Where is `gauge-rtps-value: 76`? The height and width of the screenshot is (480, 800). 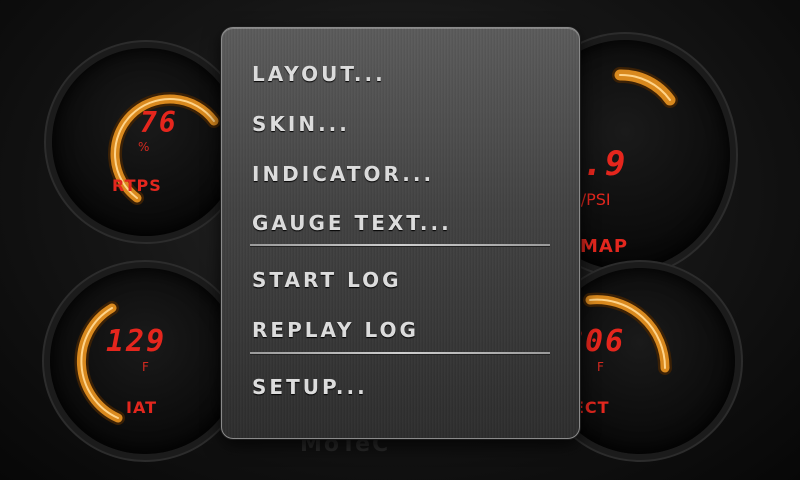 gauge-rtps-value: 76 is located at coordinates (159, 122).